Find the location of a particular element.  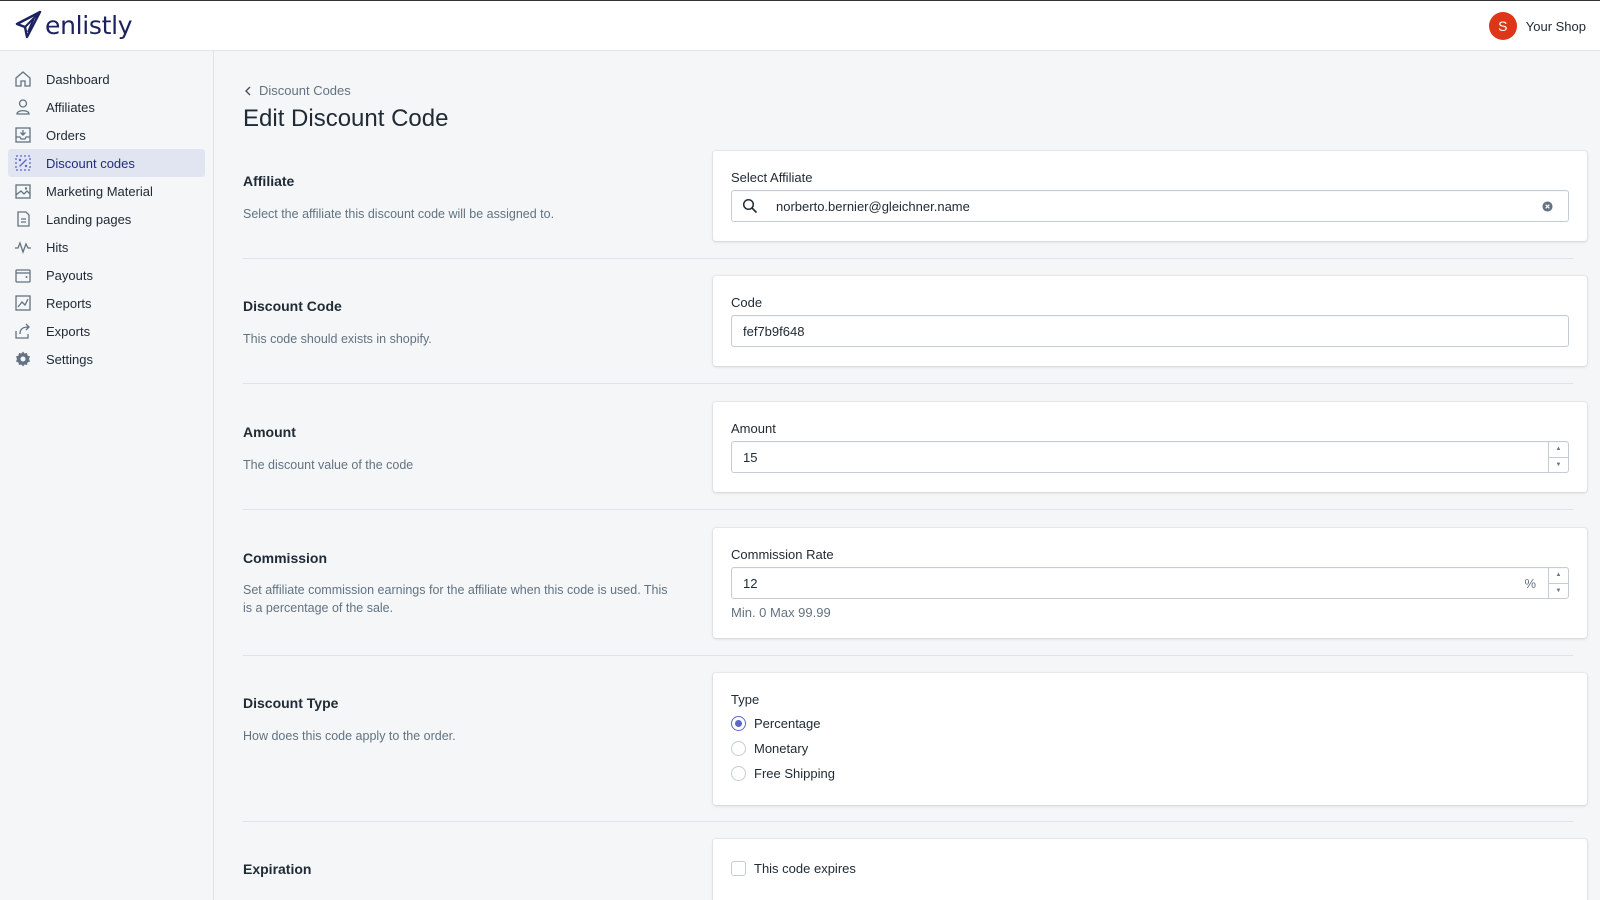

enlistly-logo-icon is located at coordinates (28, 24).